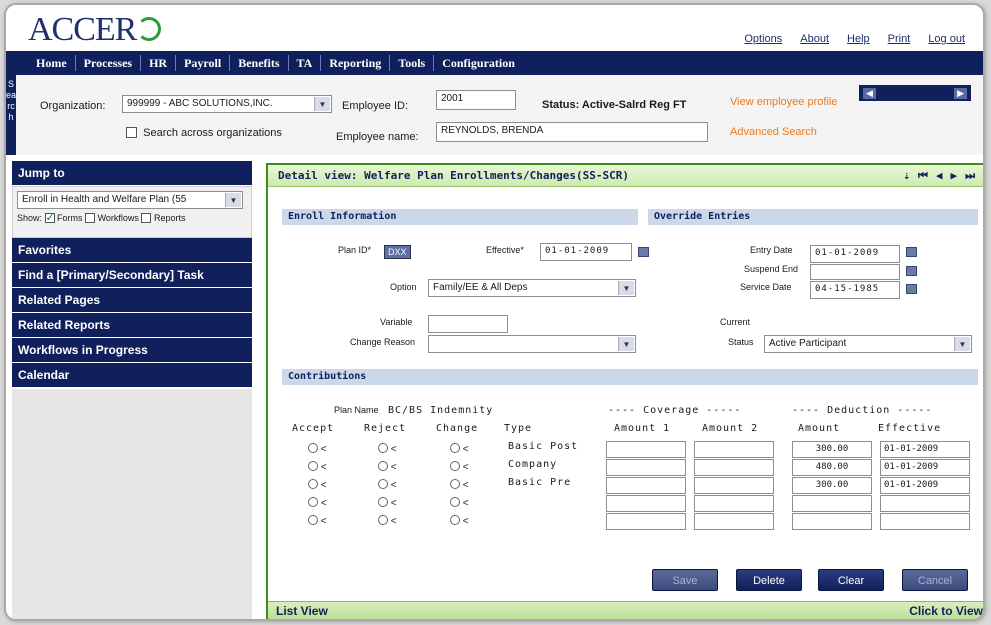  I want to click on nav-configuration: Configuration, so click(478, 63).